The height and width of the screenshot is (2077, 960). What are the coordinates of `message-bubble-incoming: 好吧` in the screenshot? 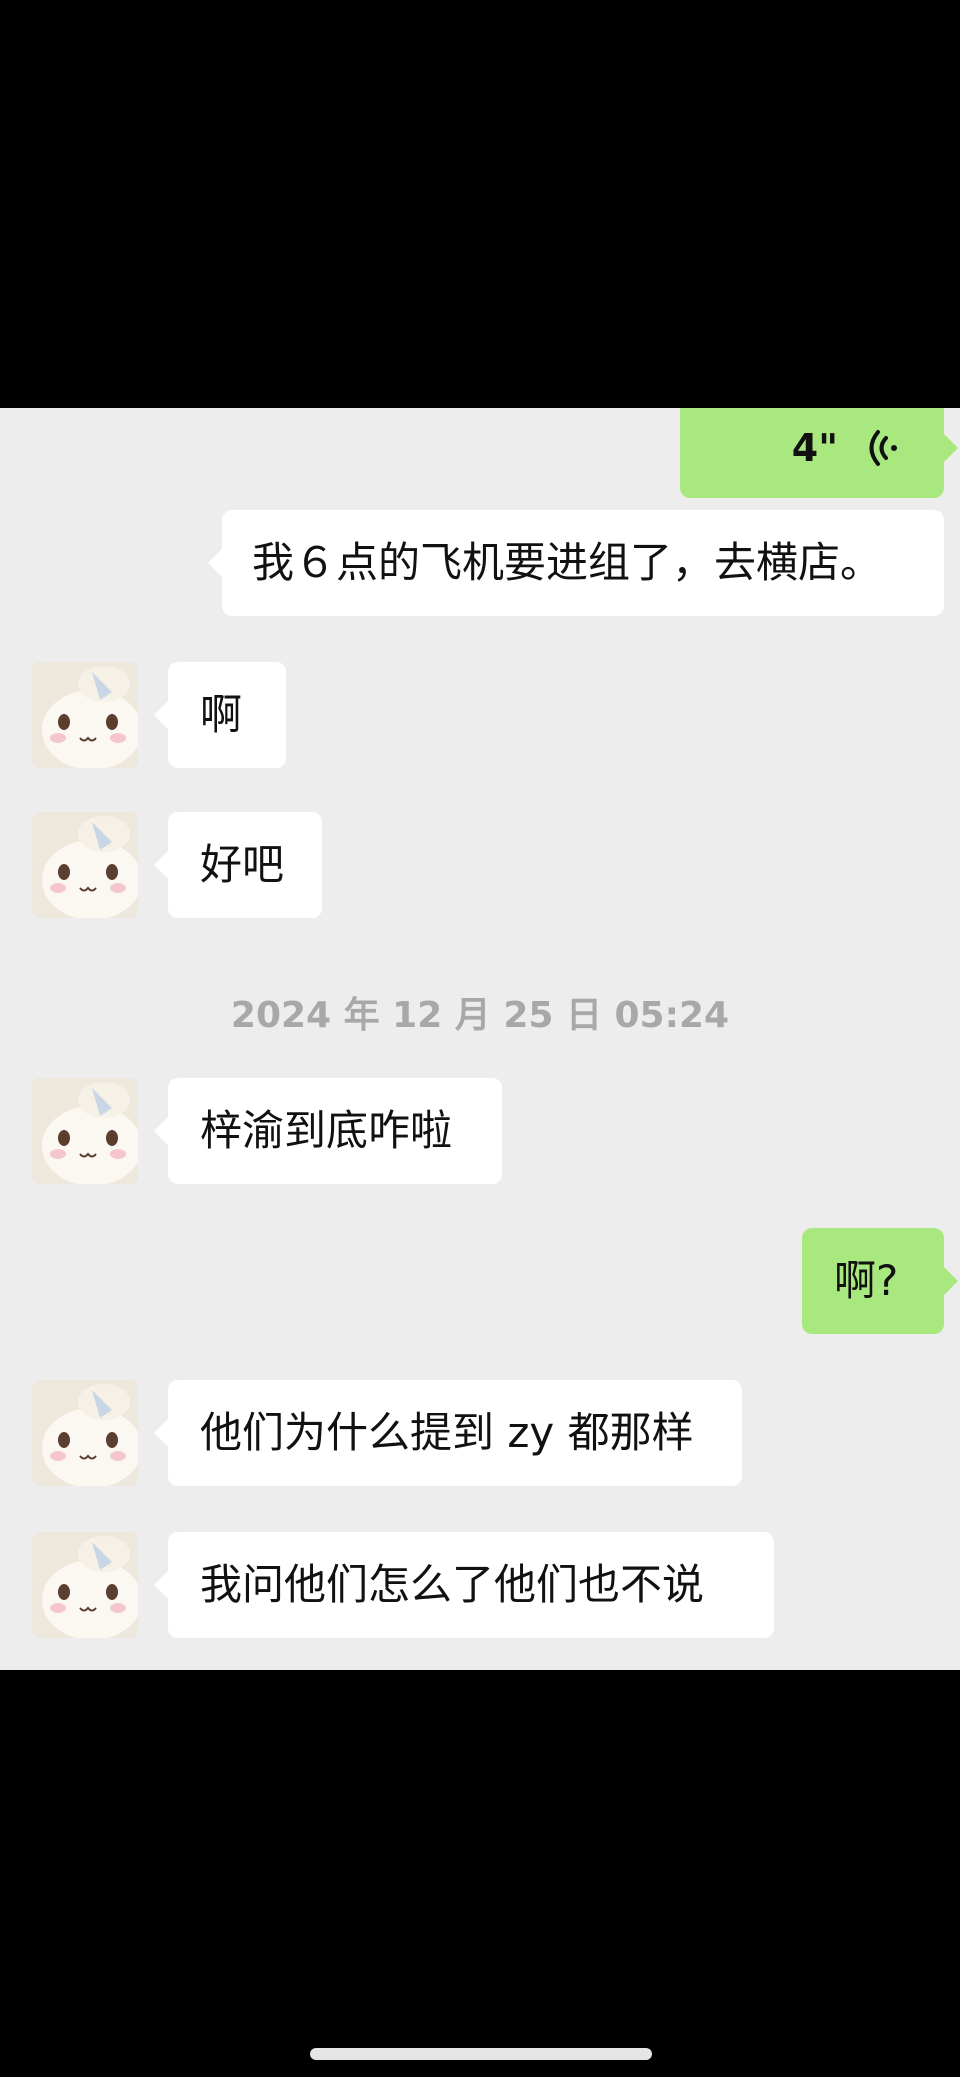 It's located at (238, 865).